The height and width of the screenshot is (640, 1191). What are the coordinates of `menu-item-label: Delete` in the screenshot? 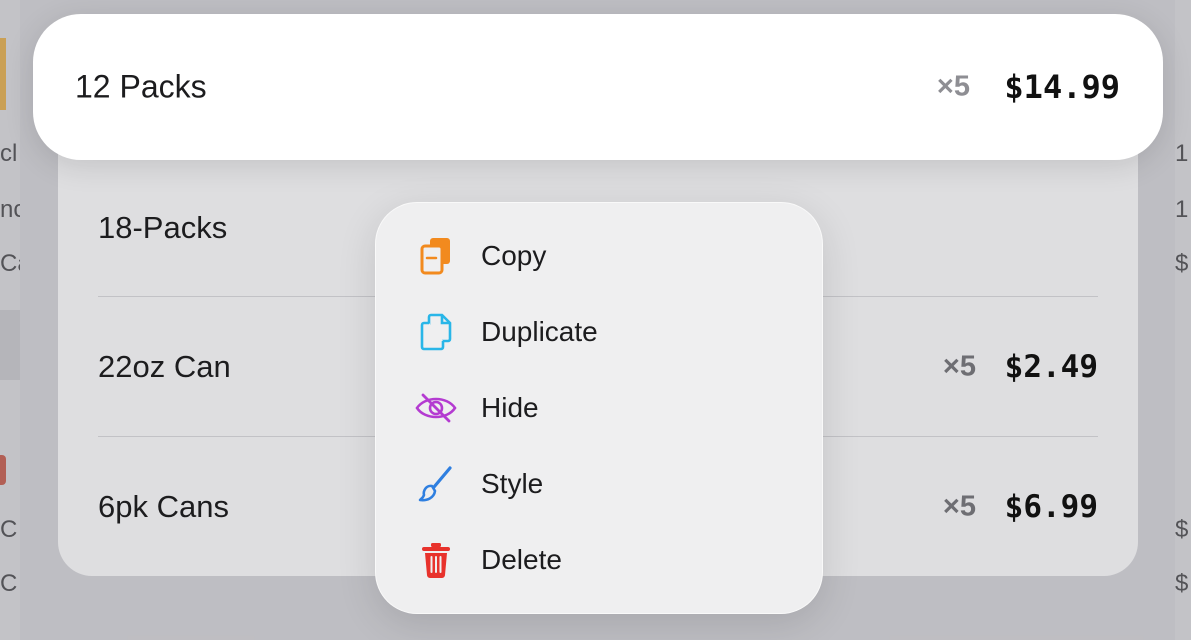 It's located at (521, 559).